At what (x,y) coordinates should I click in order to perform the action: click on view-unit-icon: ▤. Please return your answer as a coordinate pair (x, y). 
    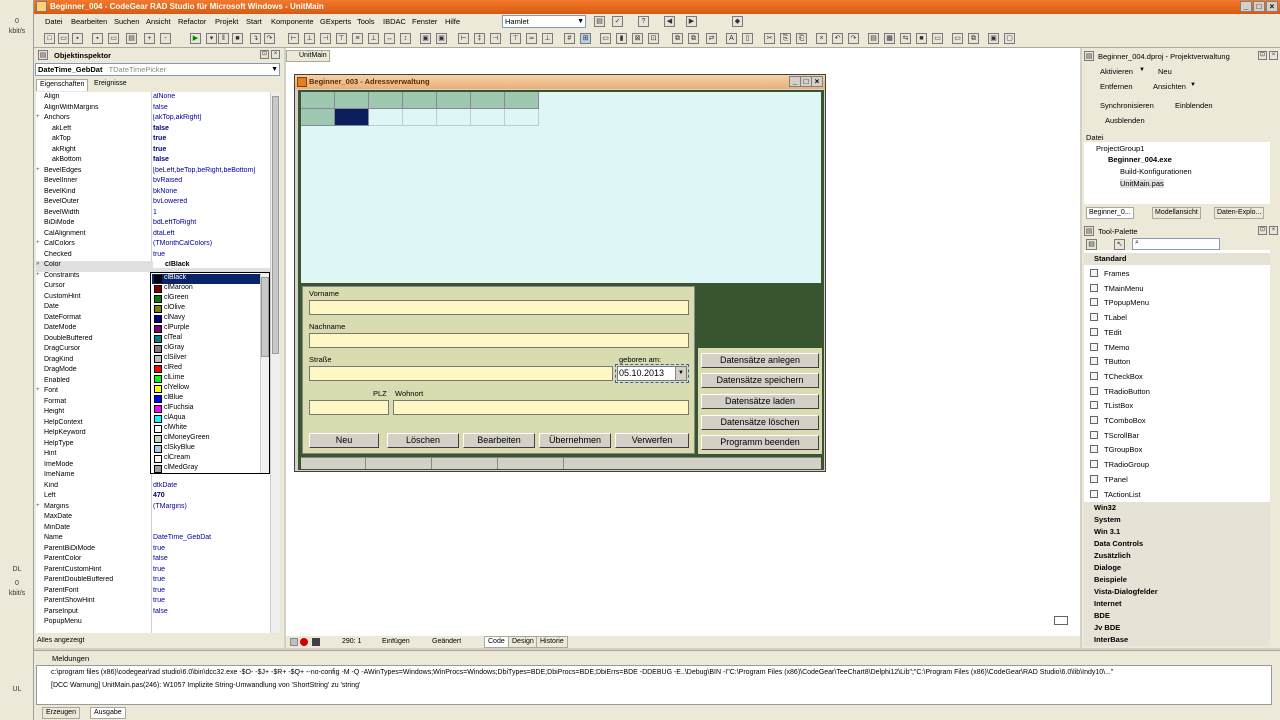
    Looking at the image, I should click on (873, 38).